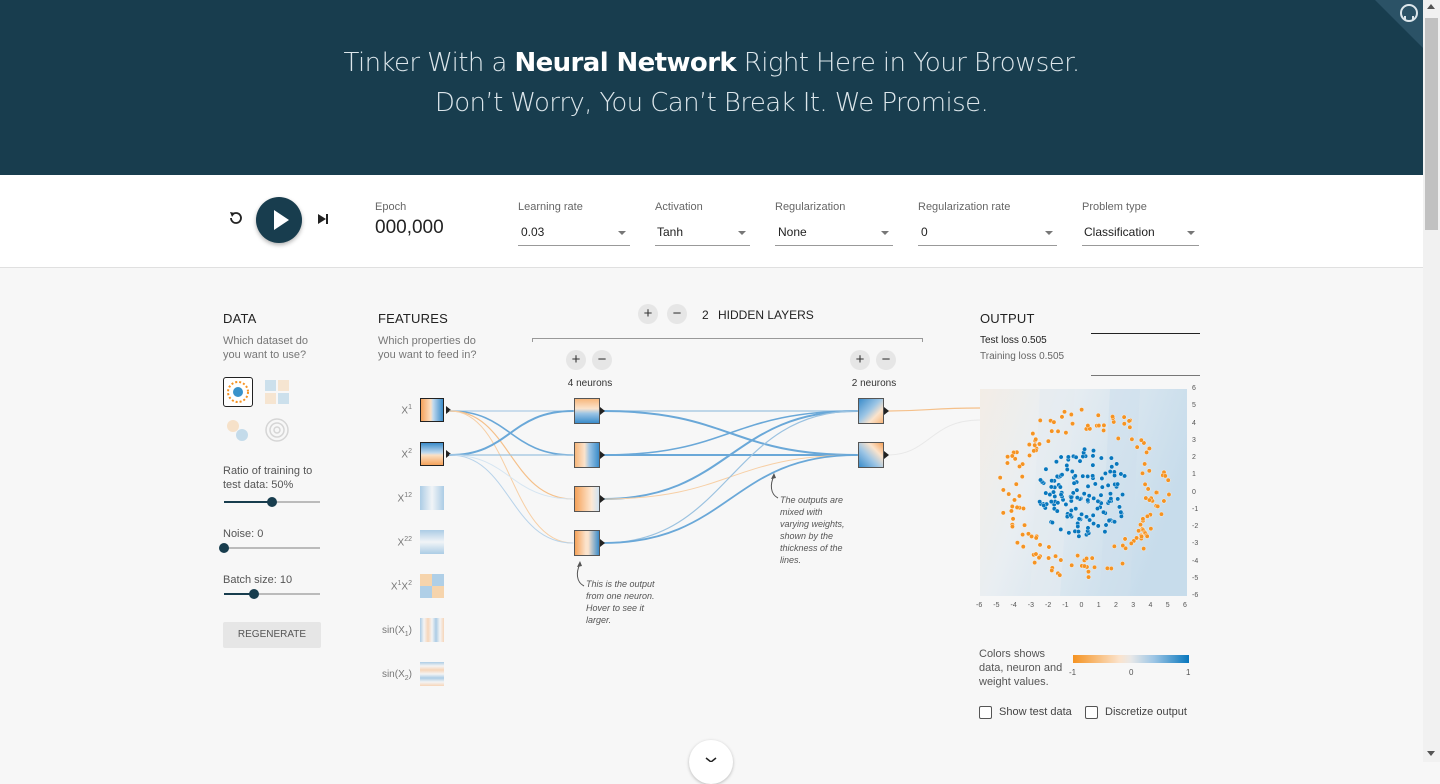  What do you see at coordinates (1083, 492) in the screenshot?
I see `output-heatmap` at bounding box center [1083, 492].